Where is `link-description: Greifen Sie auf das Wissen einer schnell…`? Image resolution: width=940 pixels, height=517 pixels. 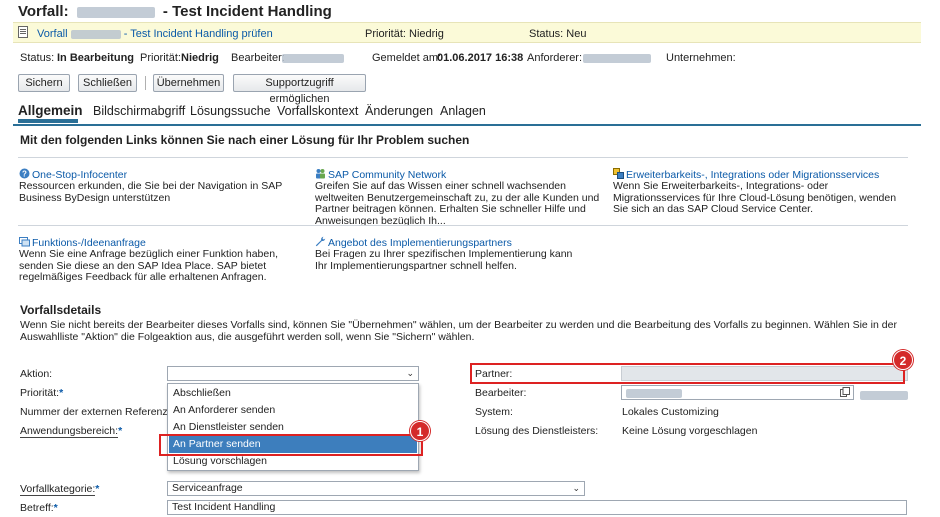
link-description: Greifen Sie auf das Wissen einer schnell… is located at coordinates (457, 203).